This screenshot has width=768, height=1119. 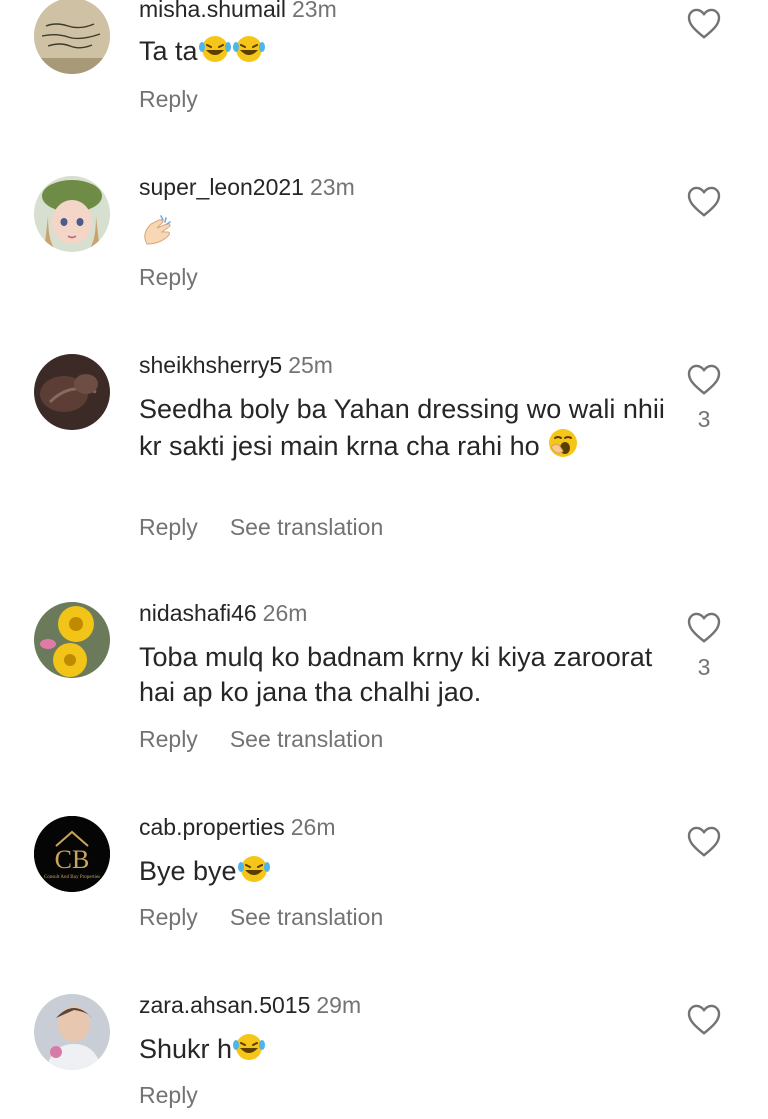 What do you see at coordinates (212, 827) in the screenshot?
I see `username: cab.properties` at bounding box center [212, 827].